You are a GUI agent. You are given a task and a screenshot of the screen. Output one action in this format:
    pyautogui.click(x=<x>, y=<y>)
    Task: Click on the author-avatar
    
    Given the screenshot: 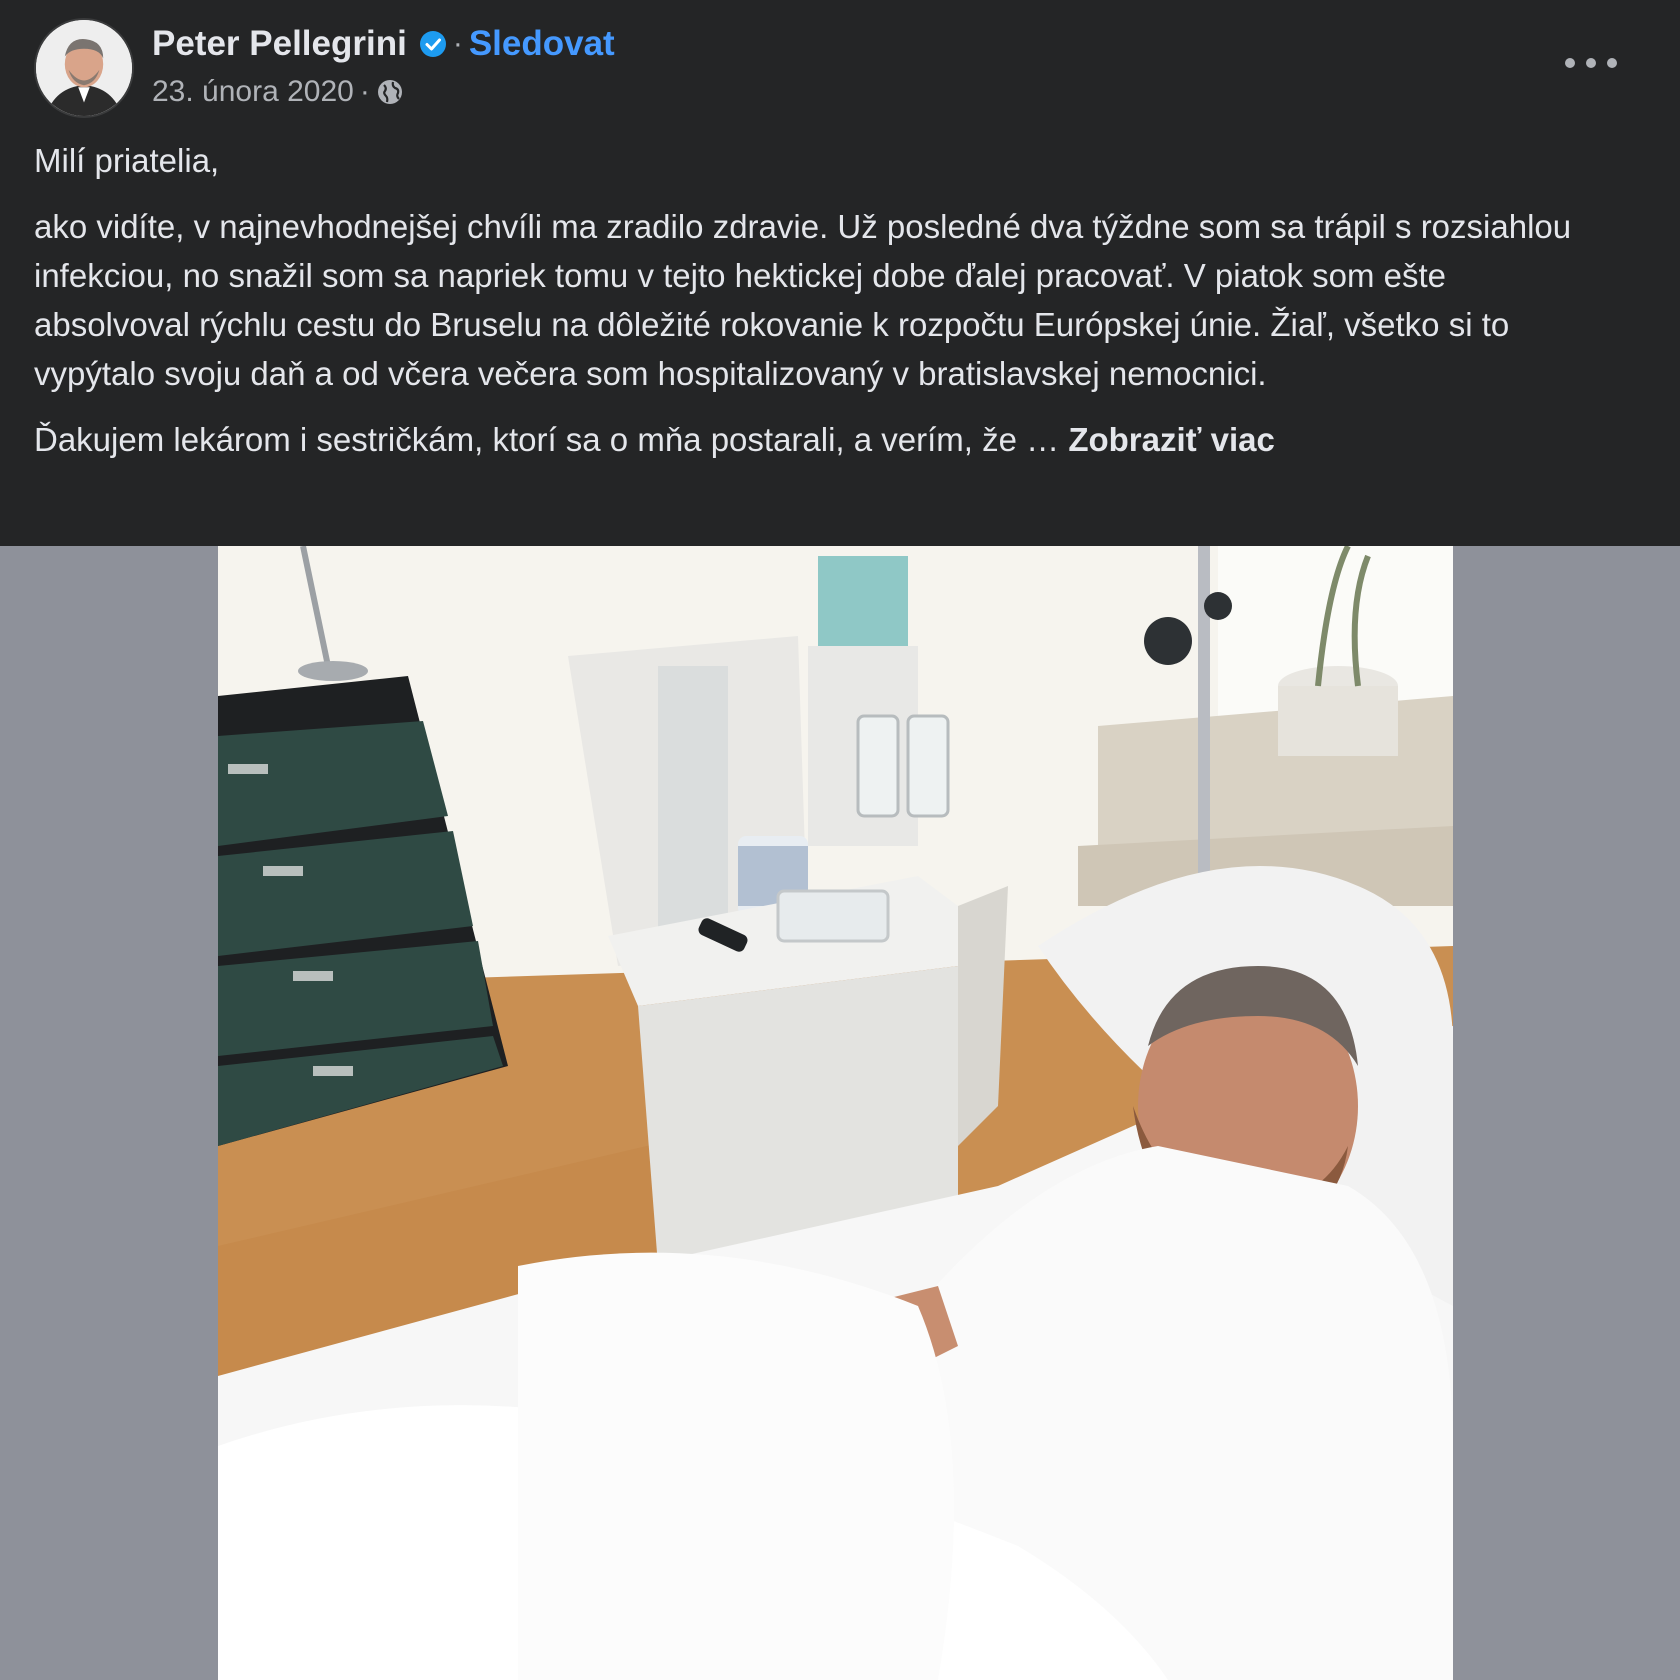 What is the action you would take?
    pyautogui.click(x=84, y=68)
    